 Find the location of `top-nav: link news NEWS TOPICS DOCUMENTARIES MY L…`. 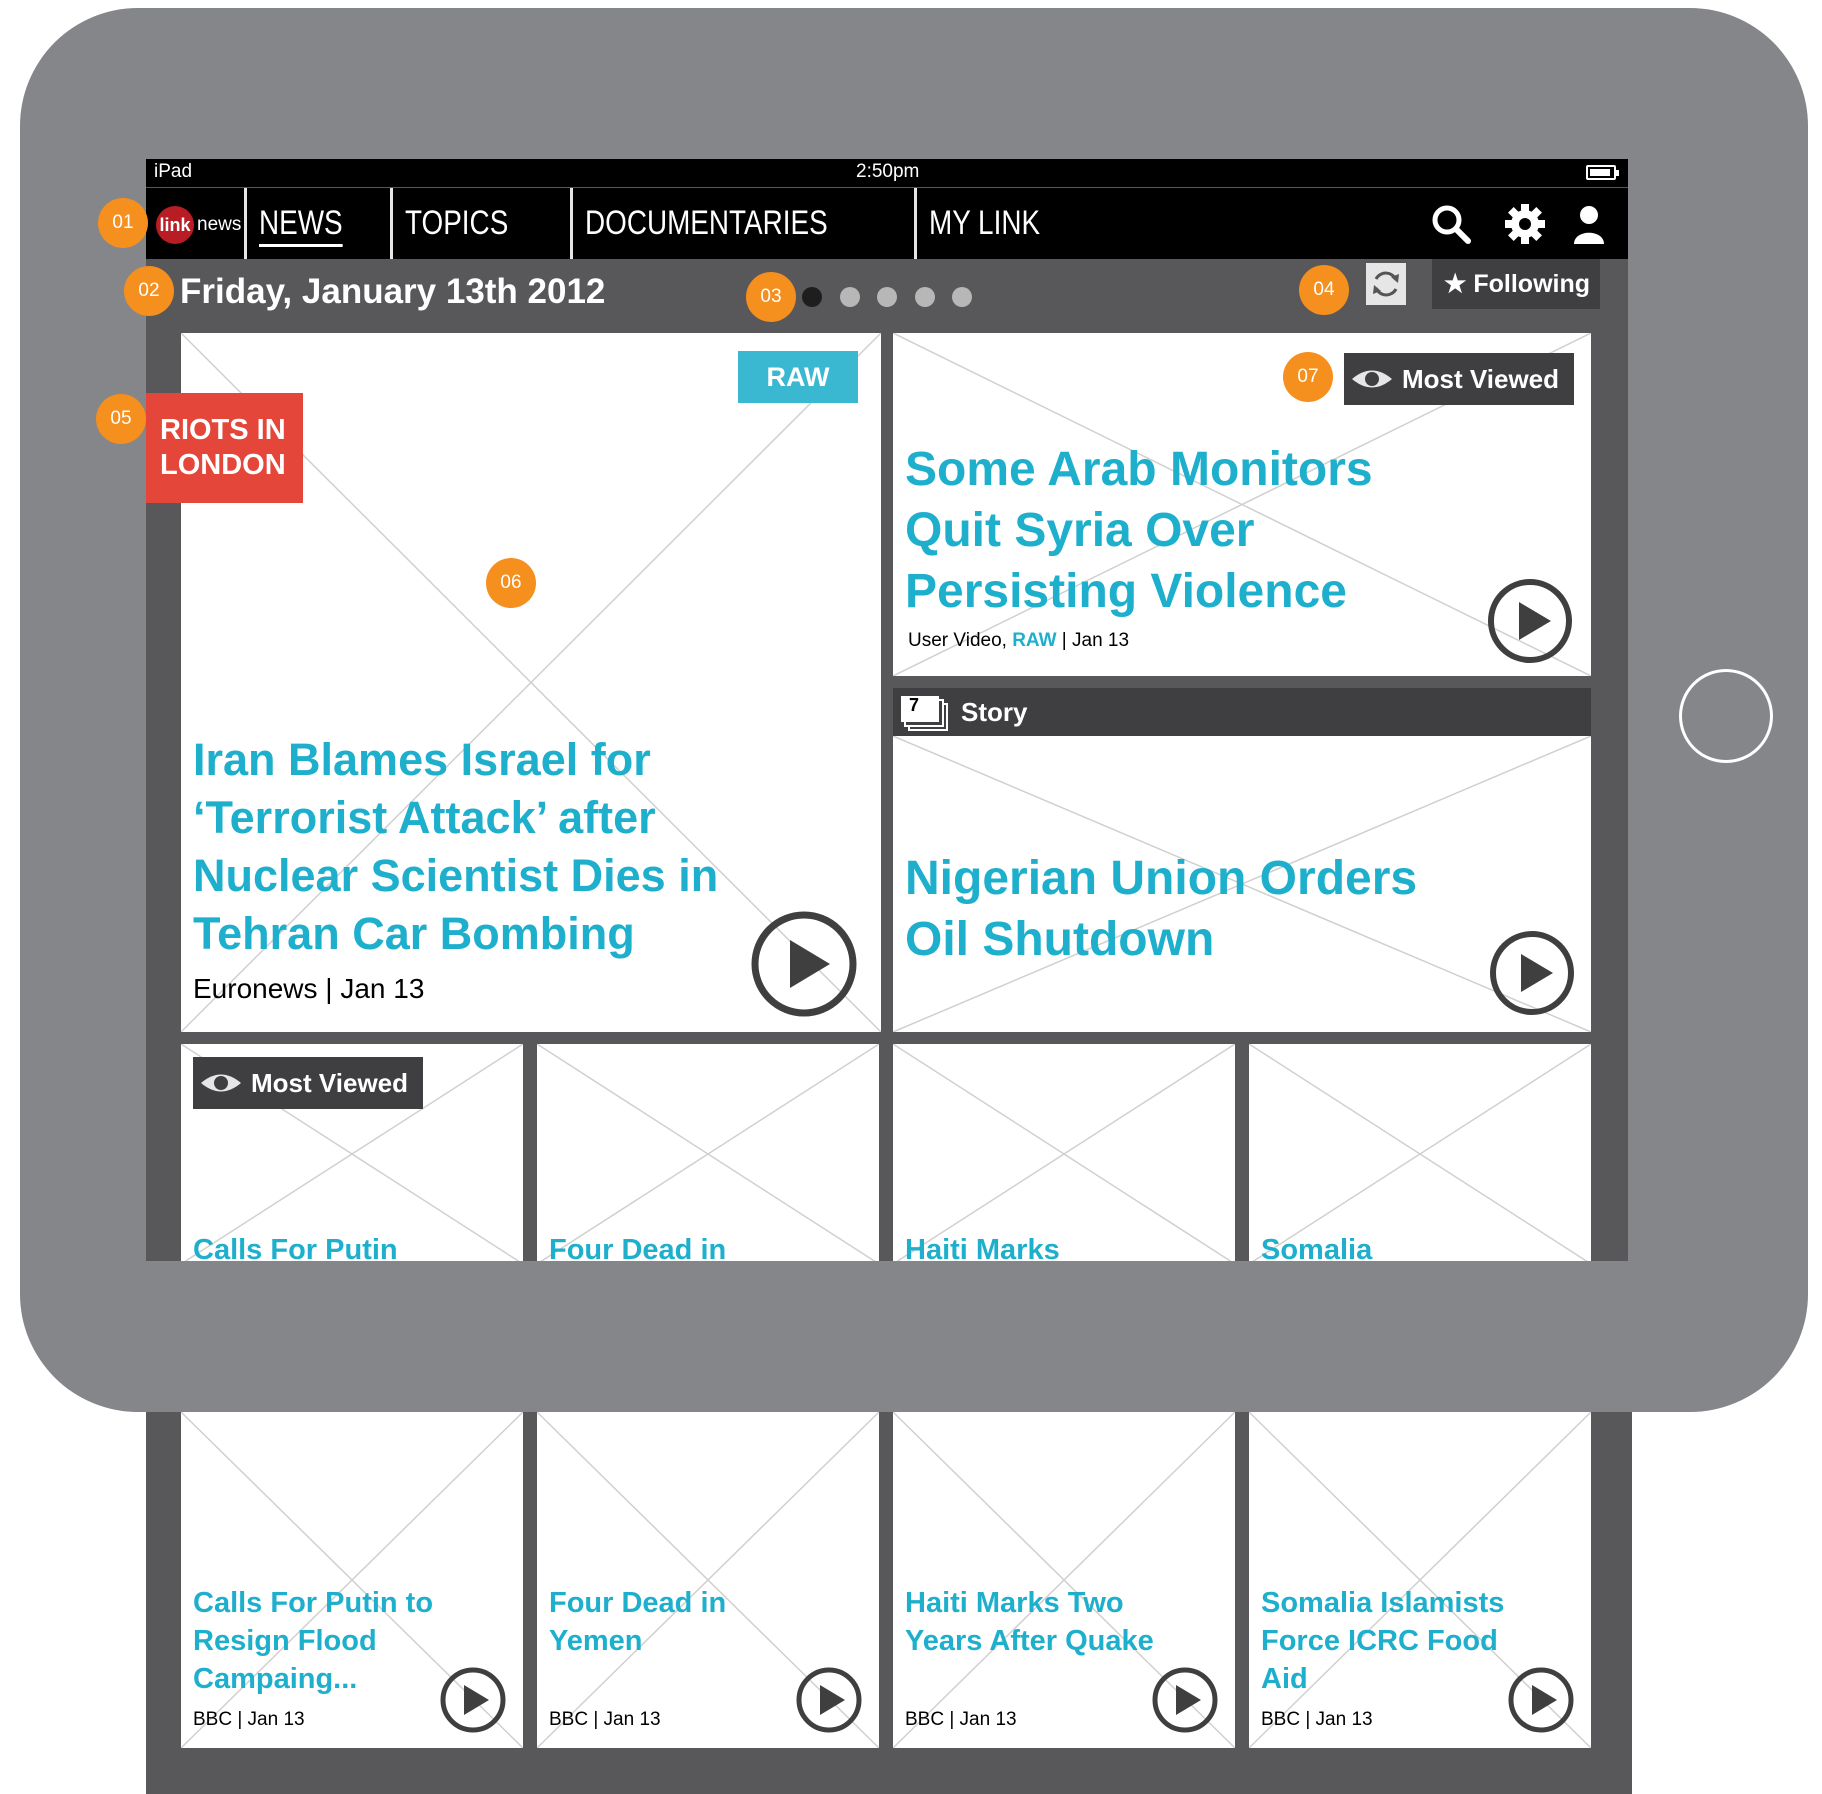

top-nav: link news NEWS TOPICS DOCUMENTARIES MY L… is located at coordinates (887, 223).